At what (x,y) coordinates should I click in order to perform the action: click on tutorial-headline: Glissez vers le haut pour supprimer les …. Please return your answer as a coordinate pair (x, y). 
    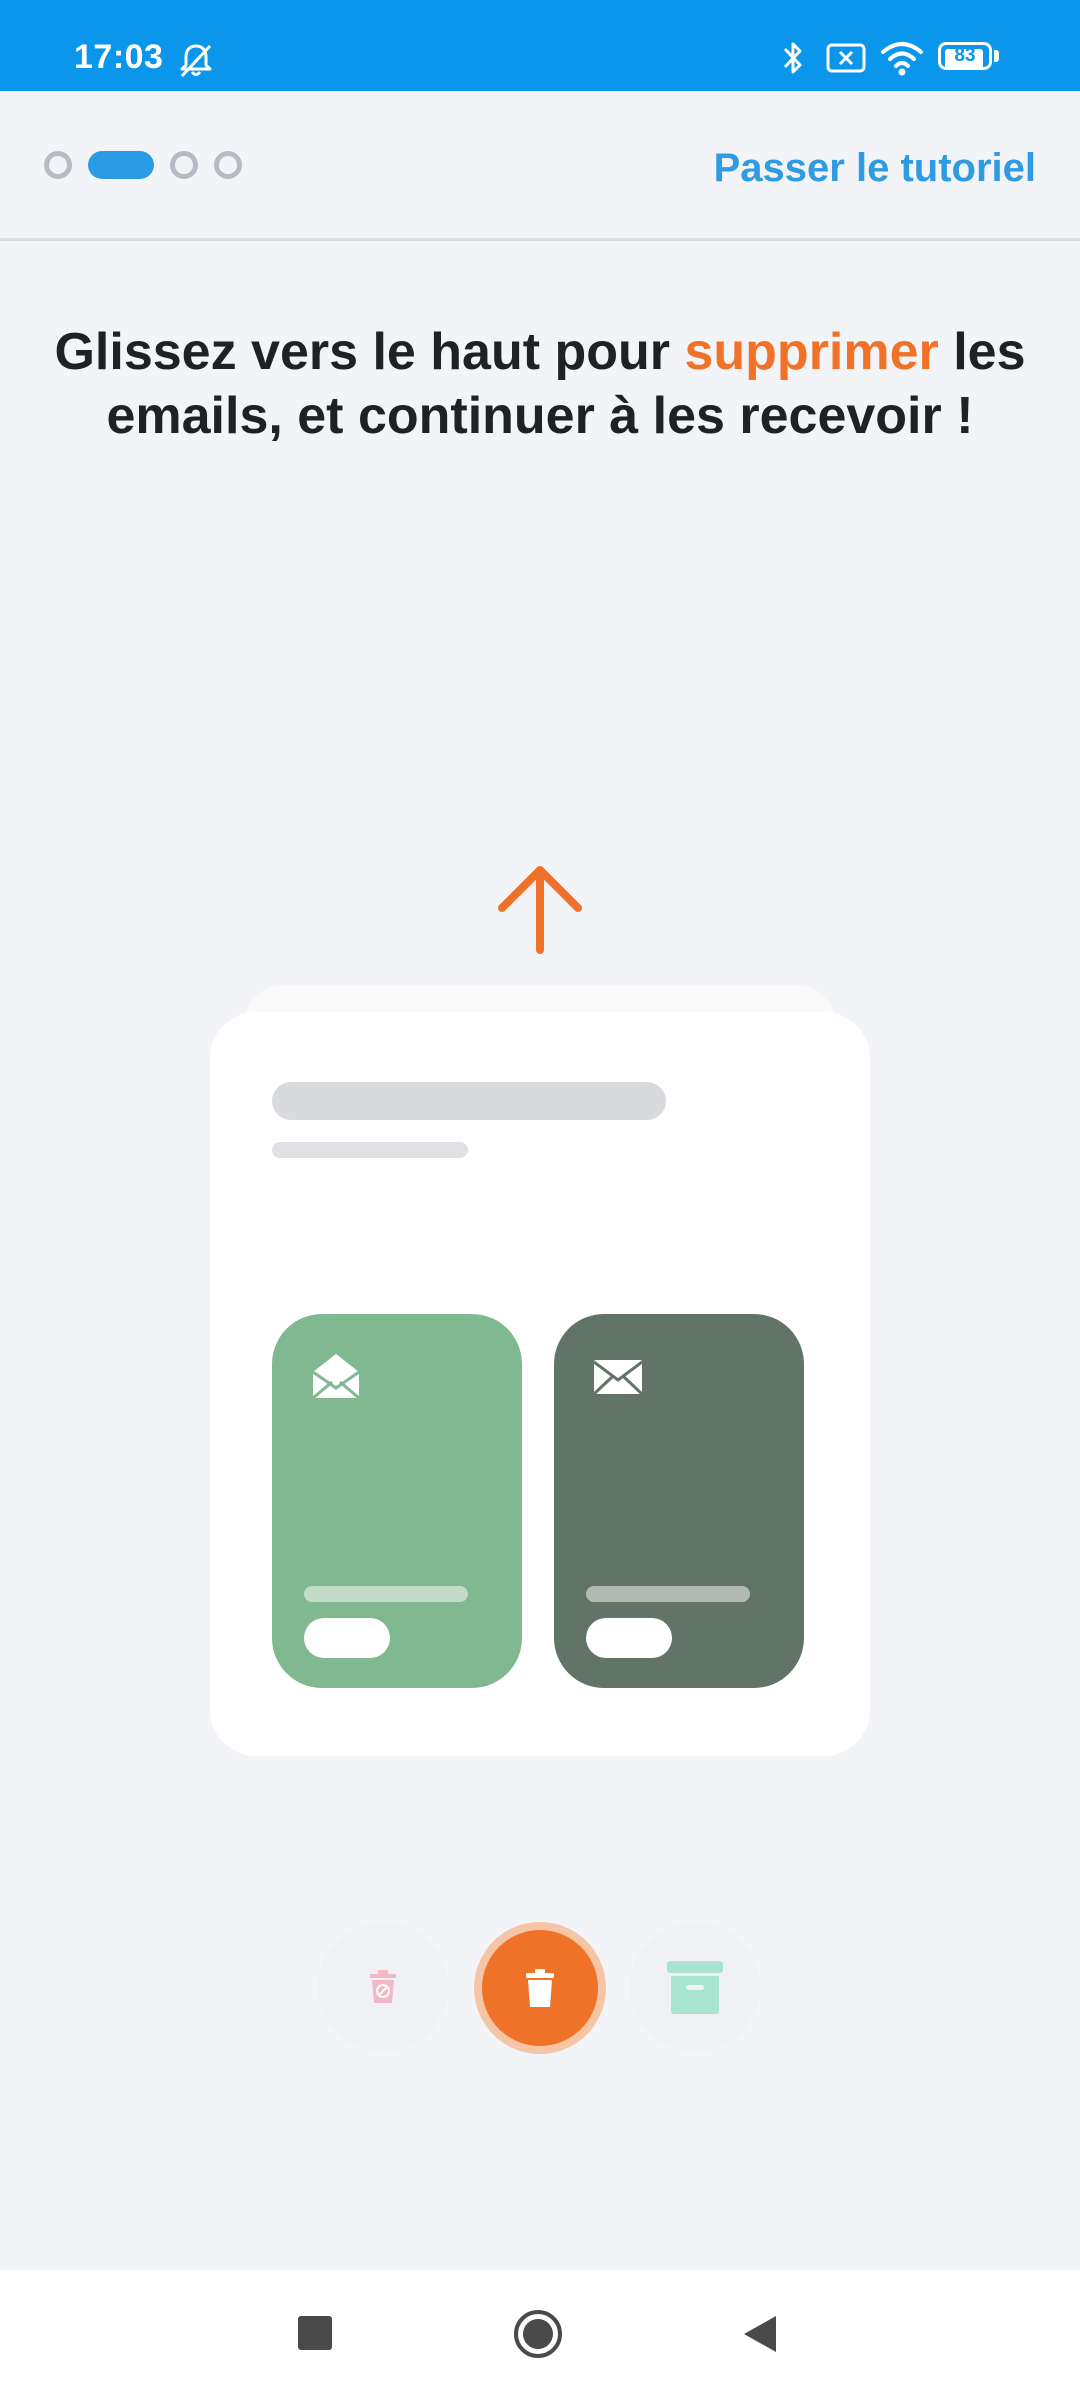
    Looking at the image, I should click on (540, 384).